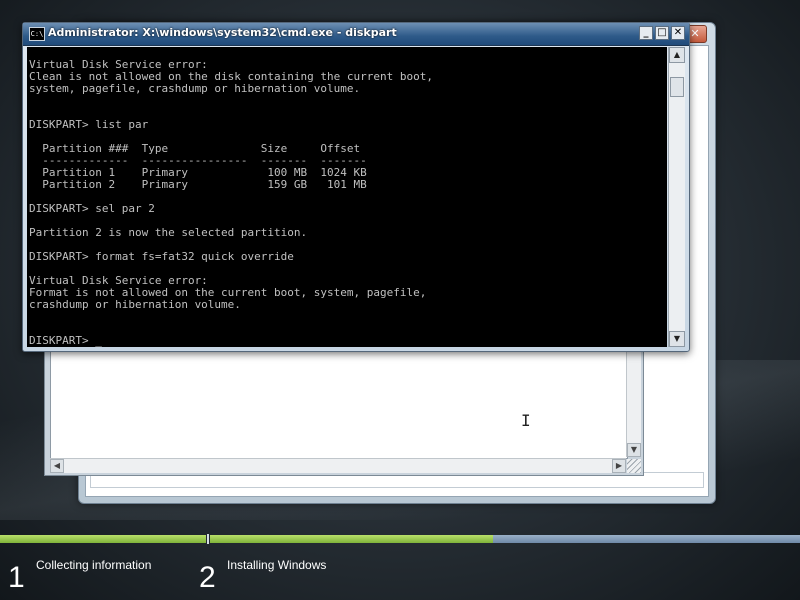 Image resolution: width=800 pixels, height=600 pixels. I want to click on text-area-horizontal-scrollbar: ◀ ▶, so click(338, 465).